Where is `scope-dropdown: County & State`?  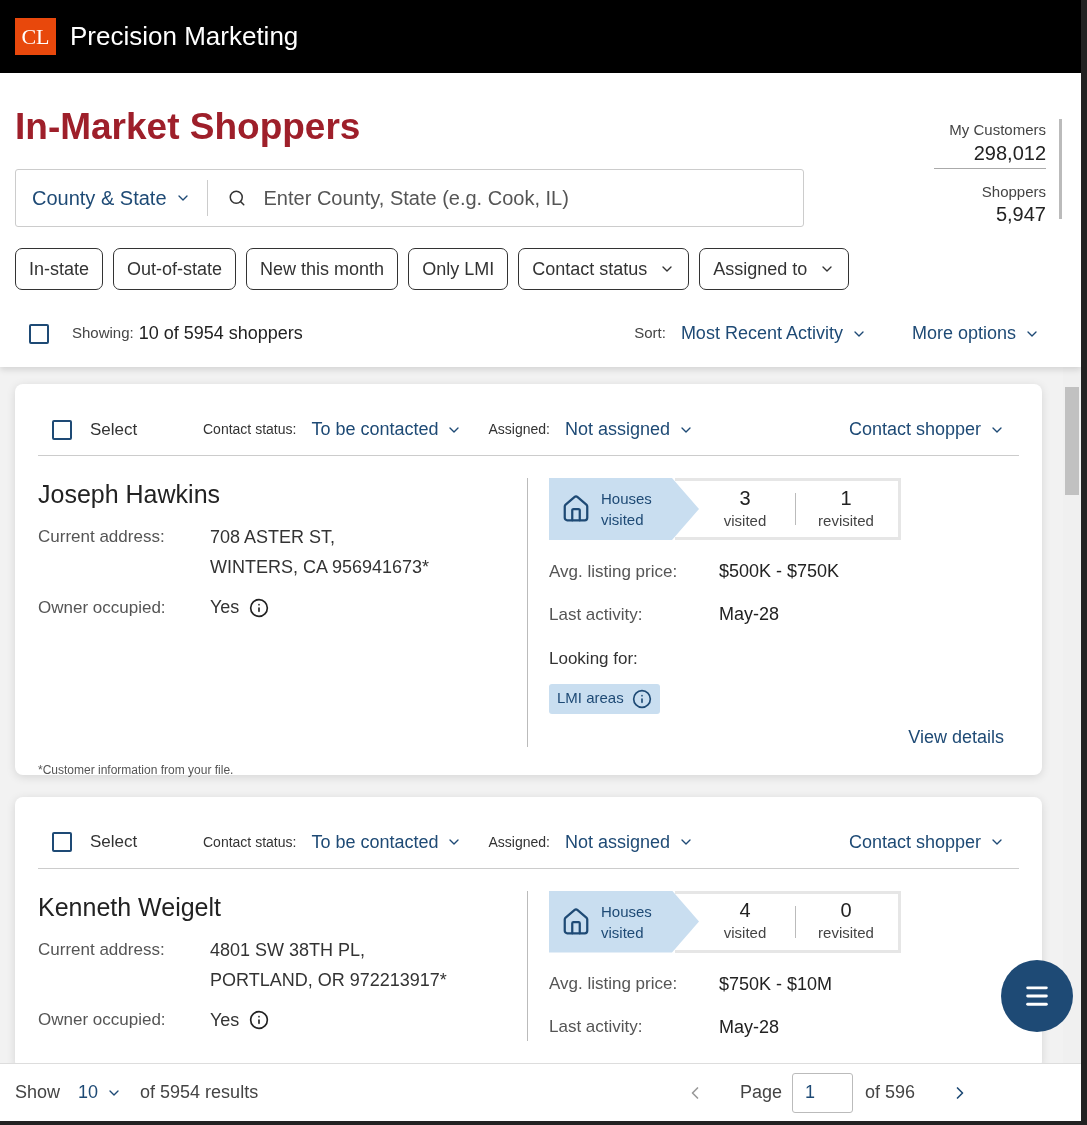 scope-dropdown: County & State is located at coordinates (111, 198).